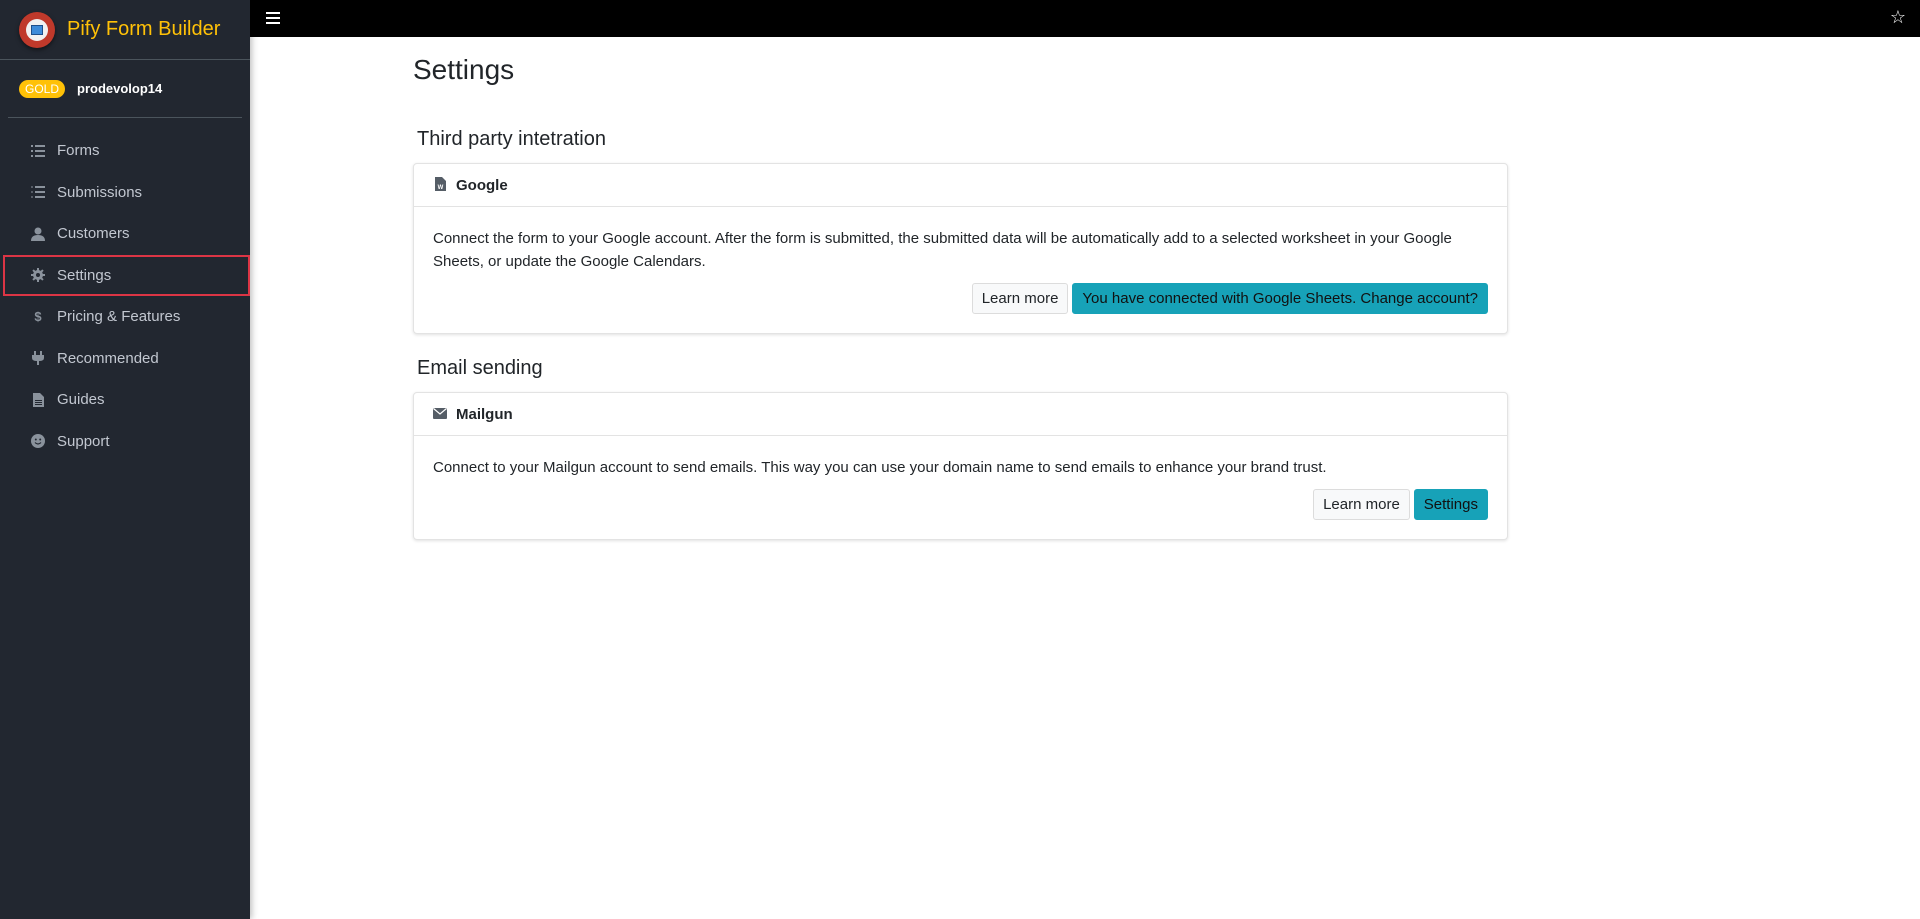 Image resolution: width=1920 pixels, height=919 pixels. I want to click on list-icon, so click(38, 151).